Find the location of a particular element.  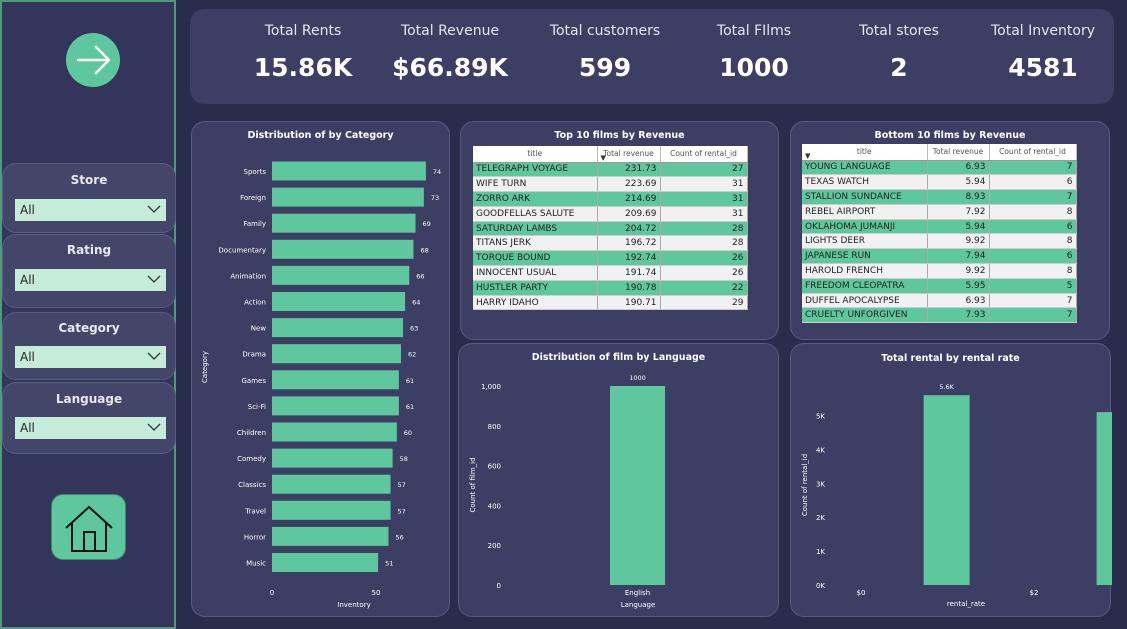

column-header-total-revenue: Total revenue is located at coordinates (958, 152).